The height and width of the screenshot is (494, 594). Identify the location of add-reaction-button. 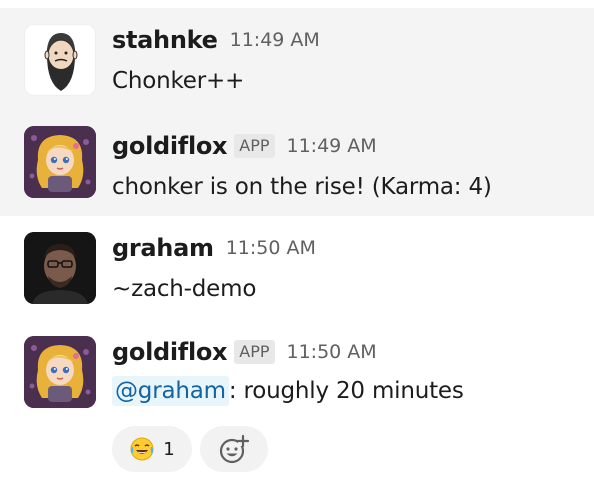
(234, 449).